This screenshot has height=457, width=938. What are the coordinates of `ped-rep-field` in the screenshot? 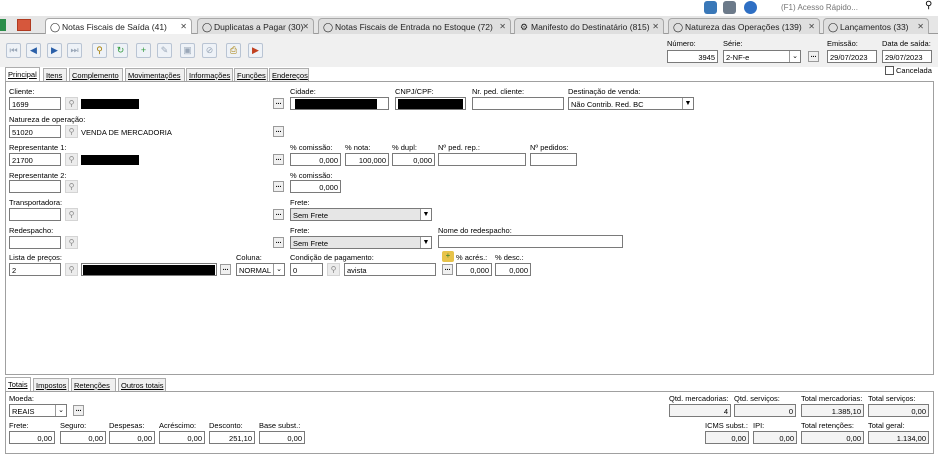 It's located at (482, 159).